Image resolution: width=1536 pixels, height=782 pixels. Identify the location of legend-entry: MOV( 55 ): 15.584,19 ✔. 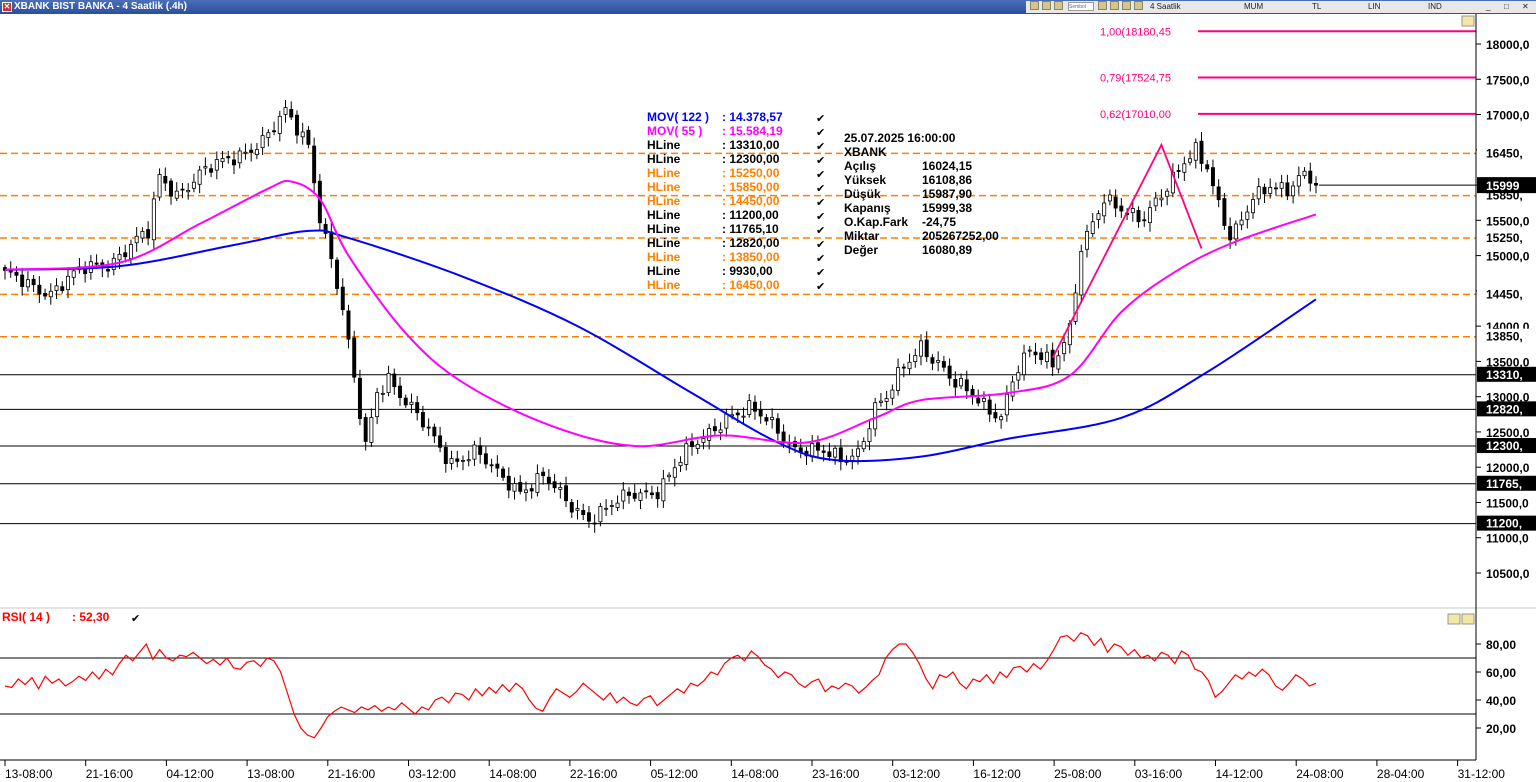
(736, 131).